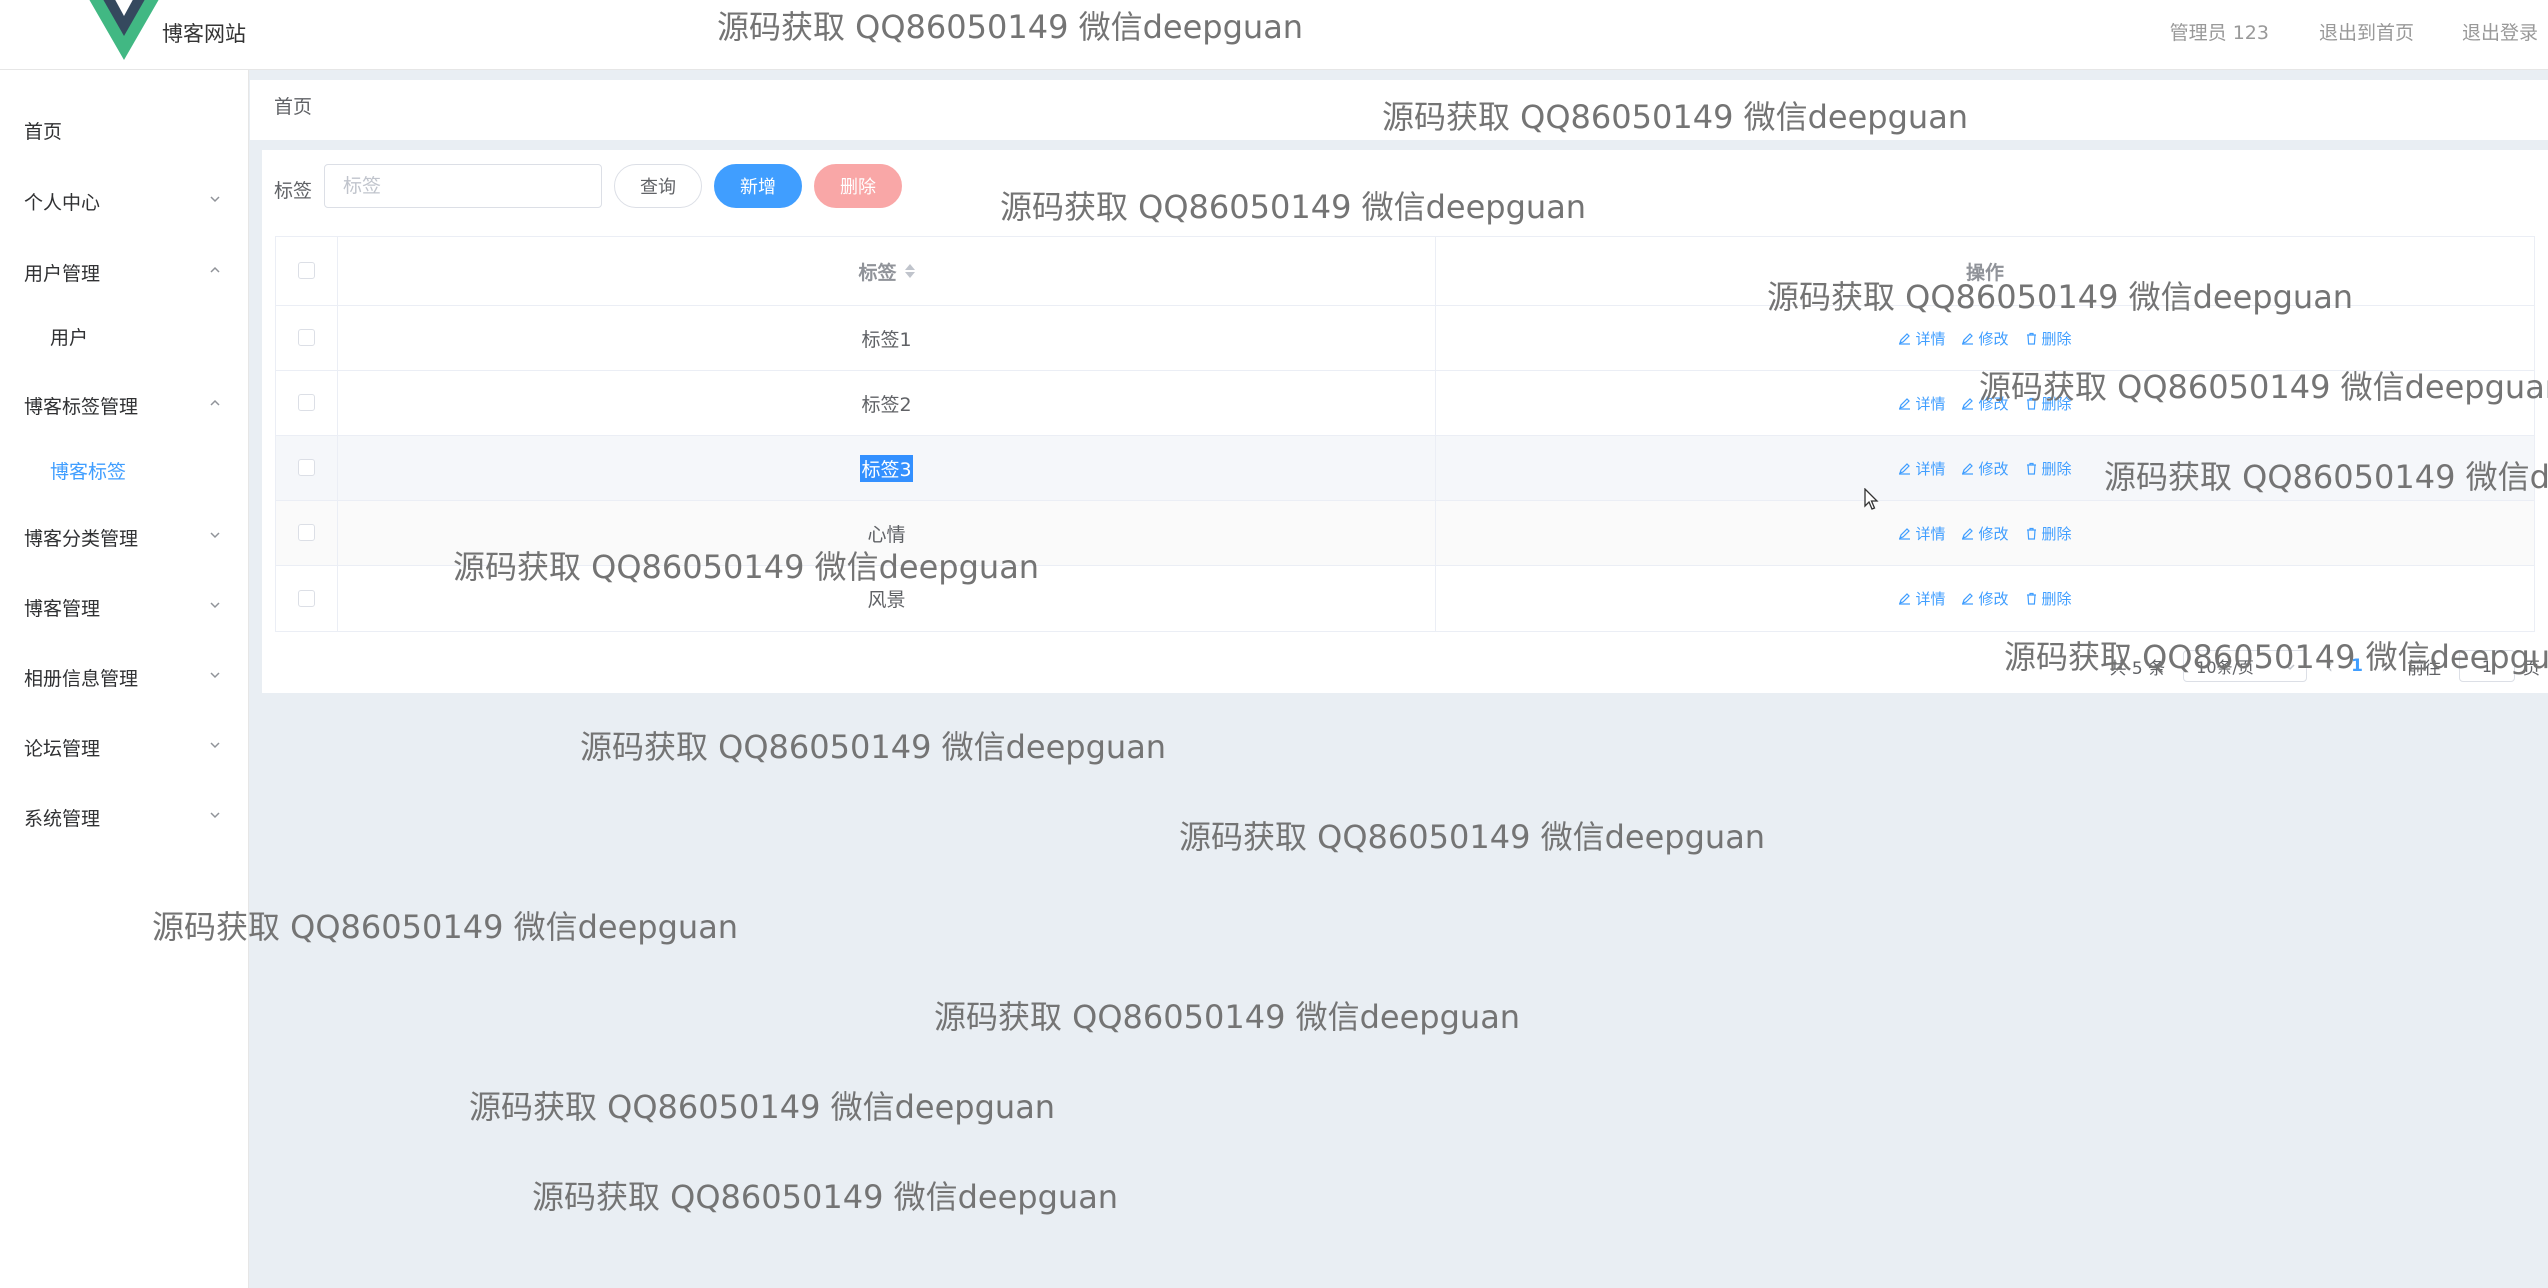 The image size is (2548, 1288). What do you see at coordinates (758, 186) in the screenshot?
I see `add-button: 新增` at bounding box center [758, 186].